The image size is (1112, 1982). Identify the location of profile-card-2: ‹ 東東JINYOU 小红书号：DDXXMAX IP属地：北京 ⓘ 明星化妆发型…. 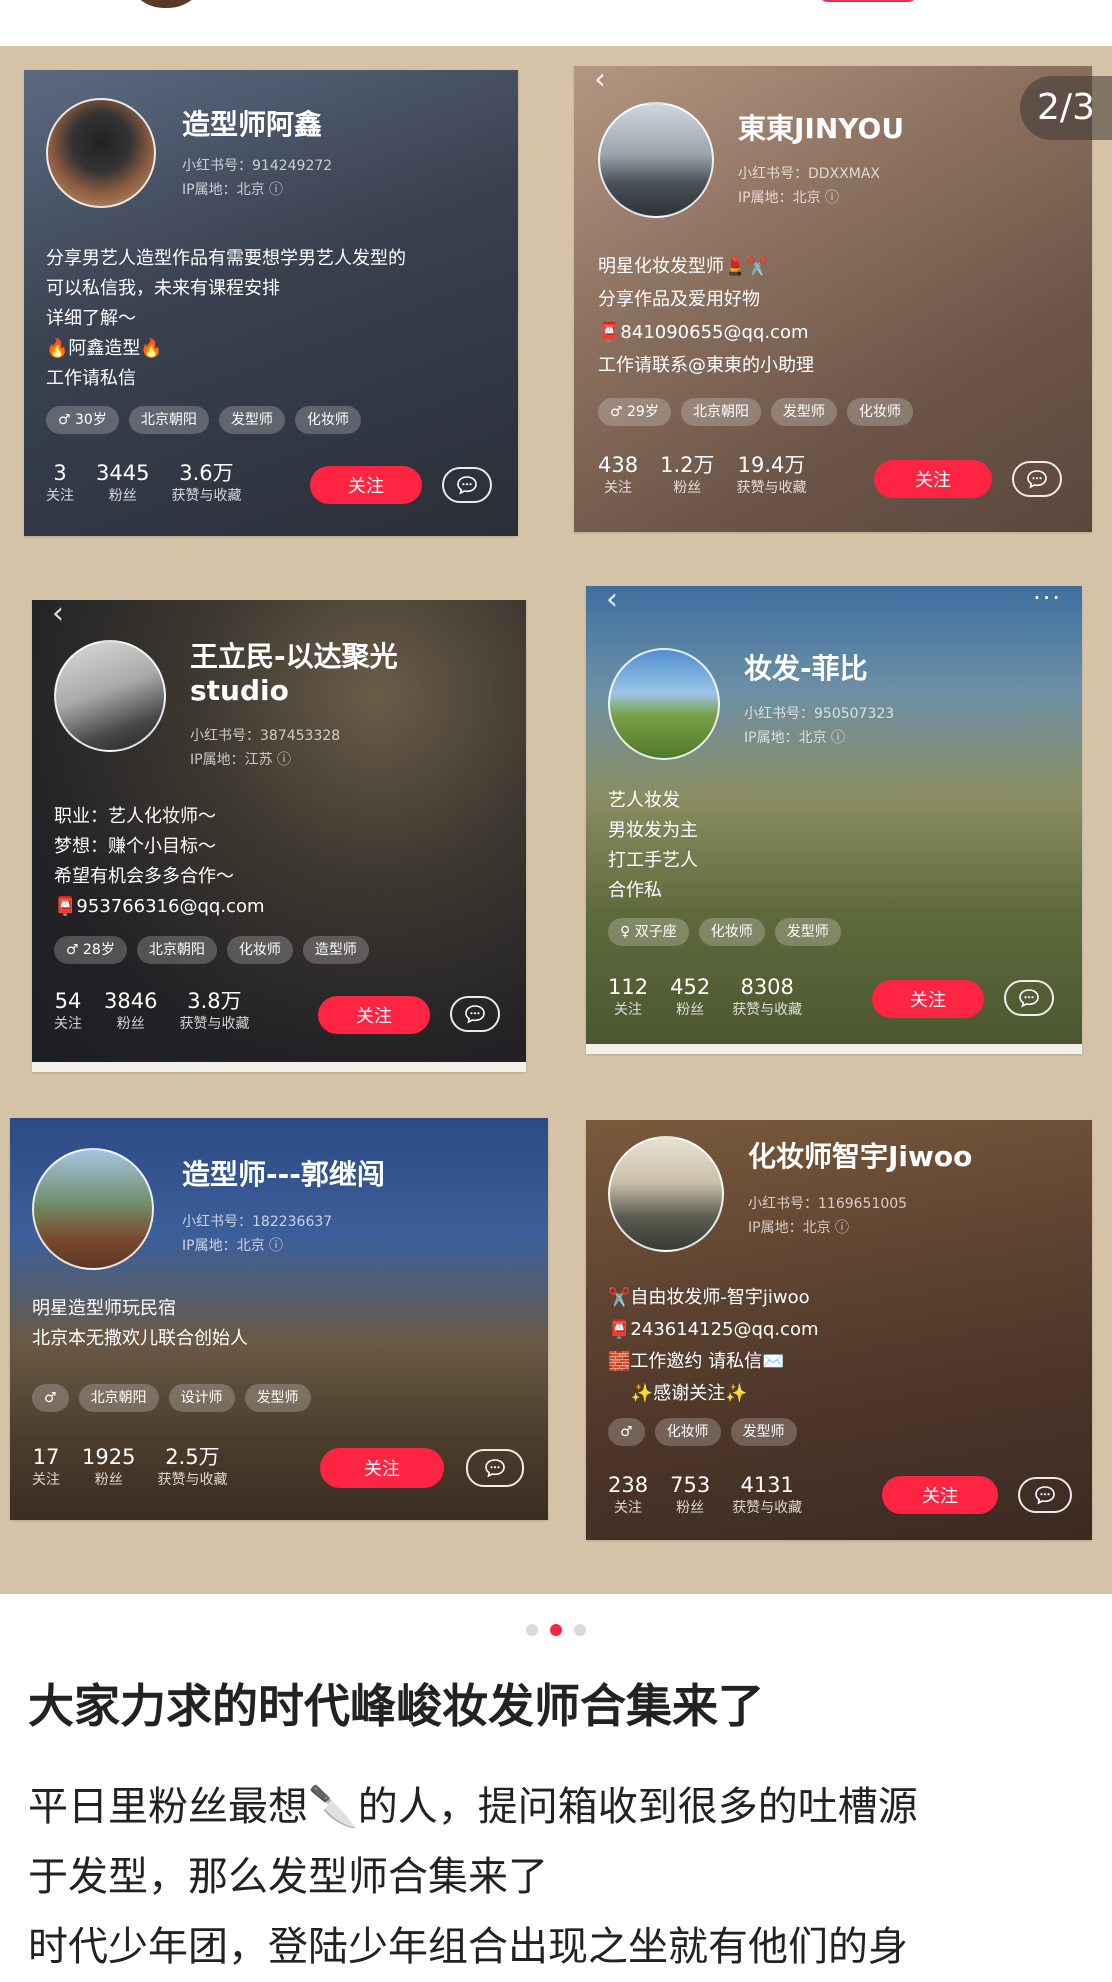
(833, 299).